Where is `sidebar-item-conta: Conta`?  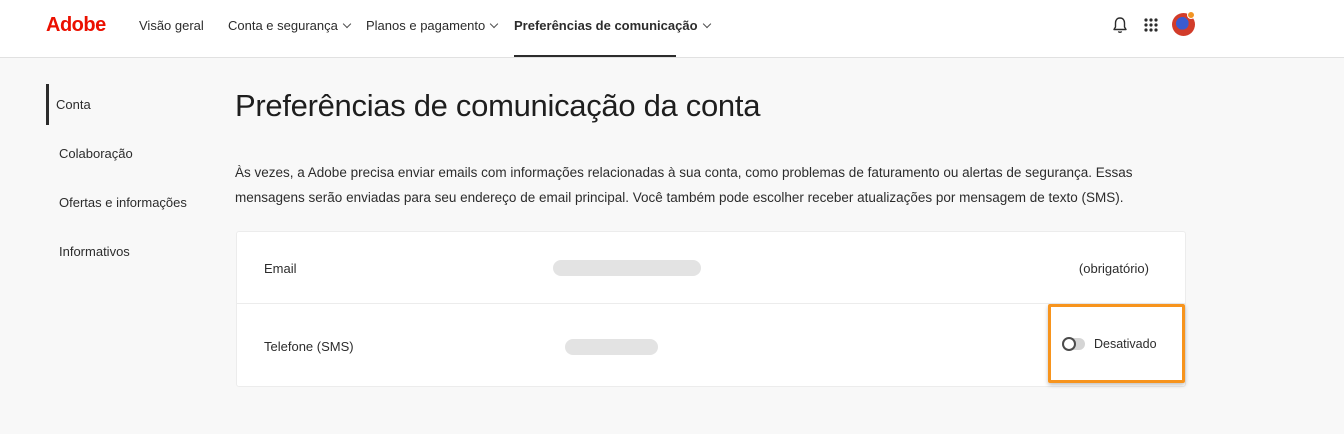 sidebar-item-conta: Conta is located at coordinates (131, 104).